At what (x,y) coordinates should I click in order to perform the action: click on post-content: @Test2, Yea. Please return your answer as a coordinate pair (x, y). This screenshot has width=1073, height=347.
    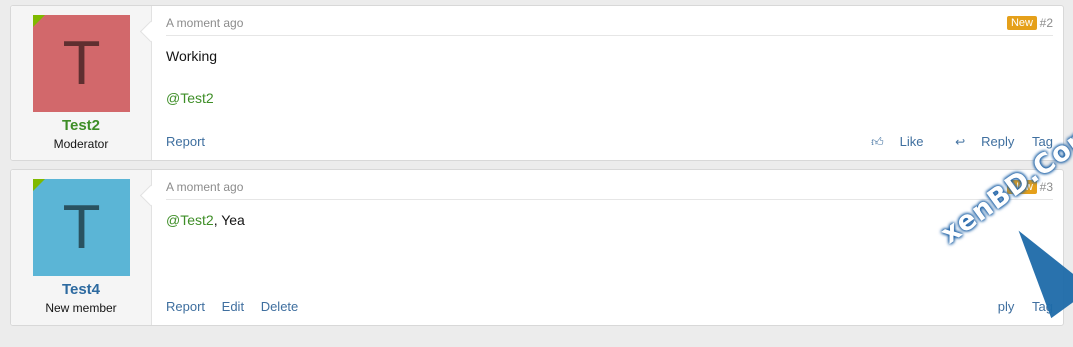
    Looking at the image, I should click on (205, 231).